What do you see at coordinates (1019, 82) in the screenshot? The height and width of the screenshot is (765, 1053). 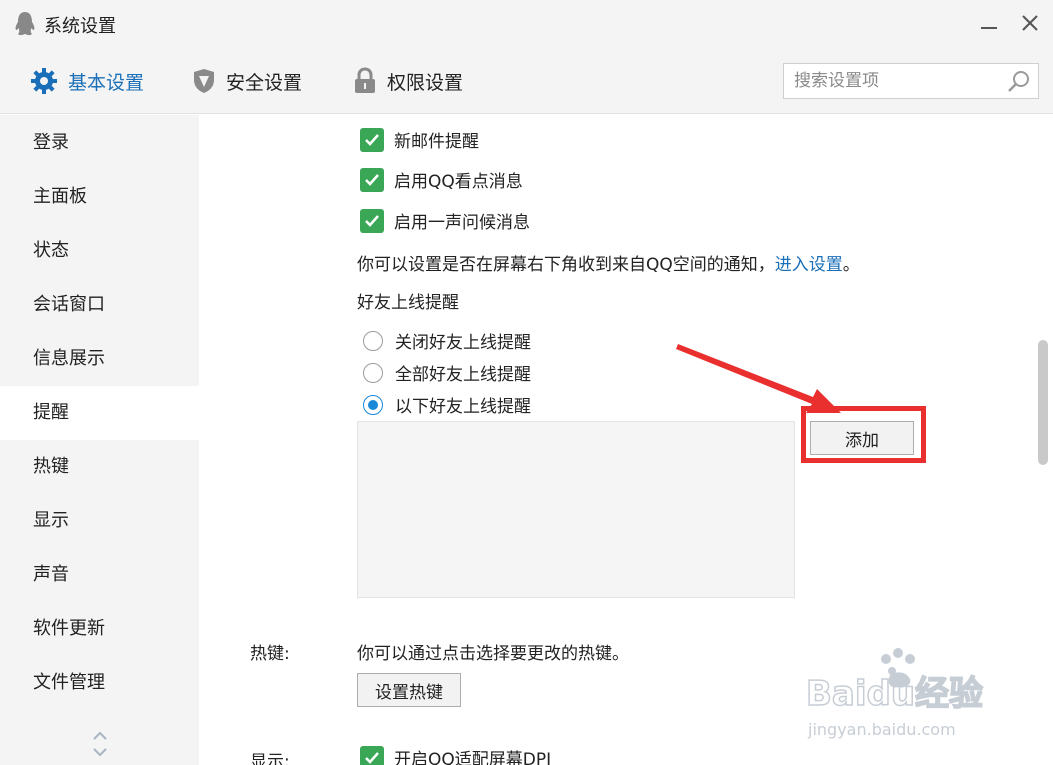 I see `search-icon` at bounding box center [1019, 82].